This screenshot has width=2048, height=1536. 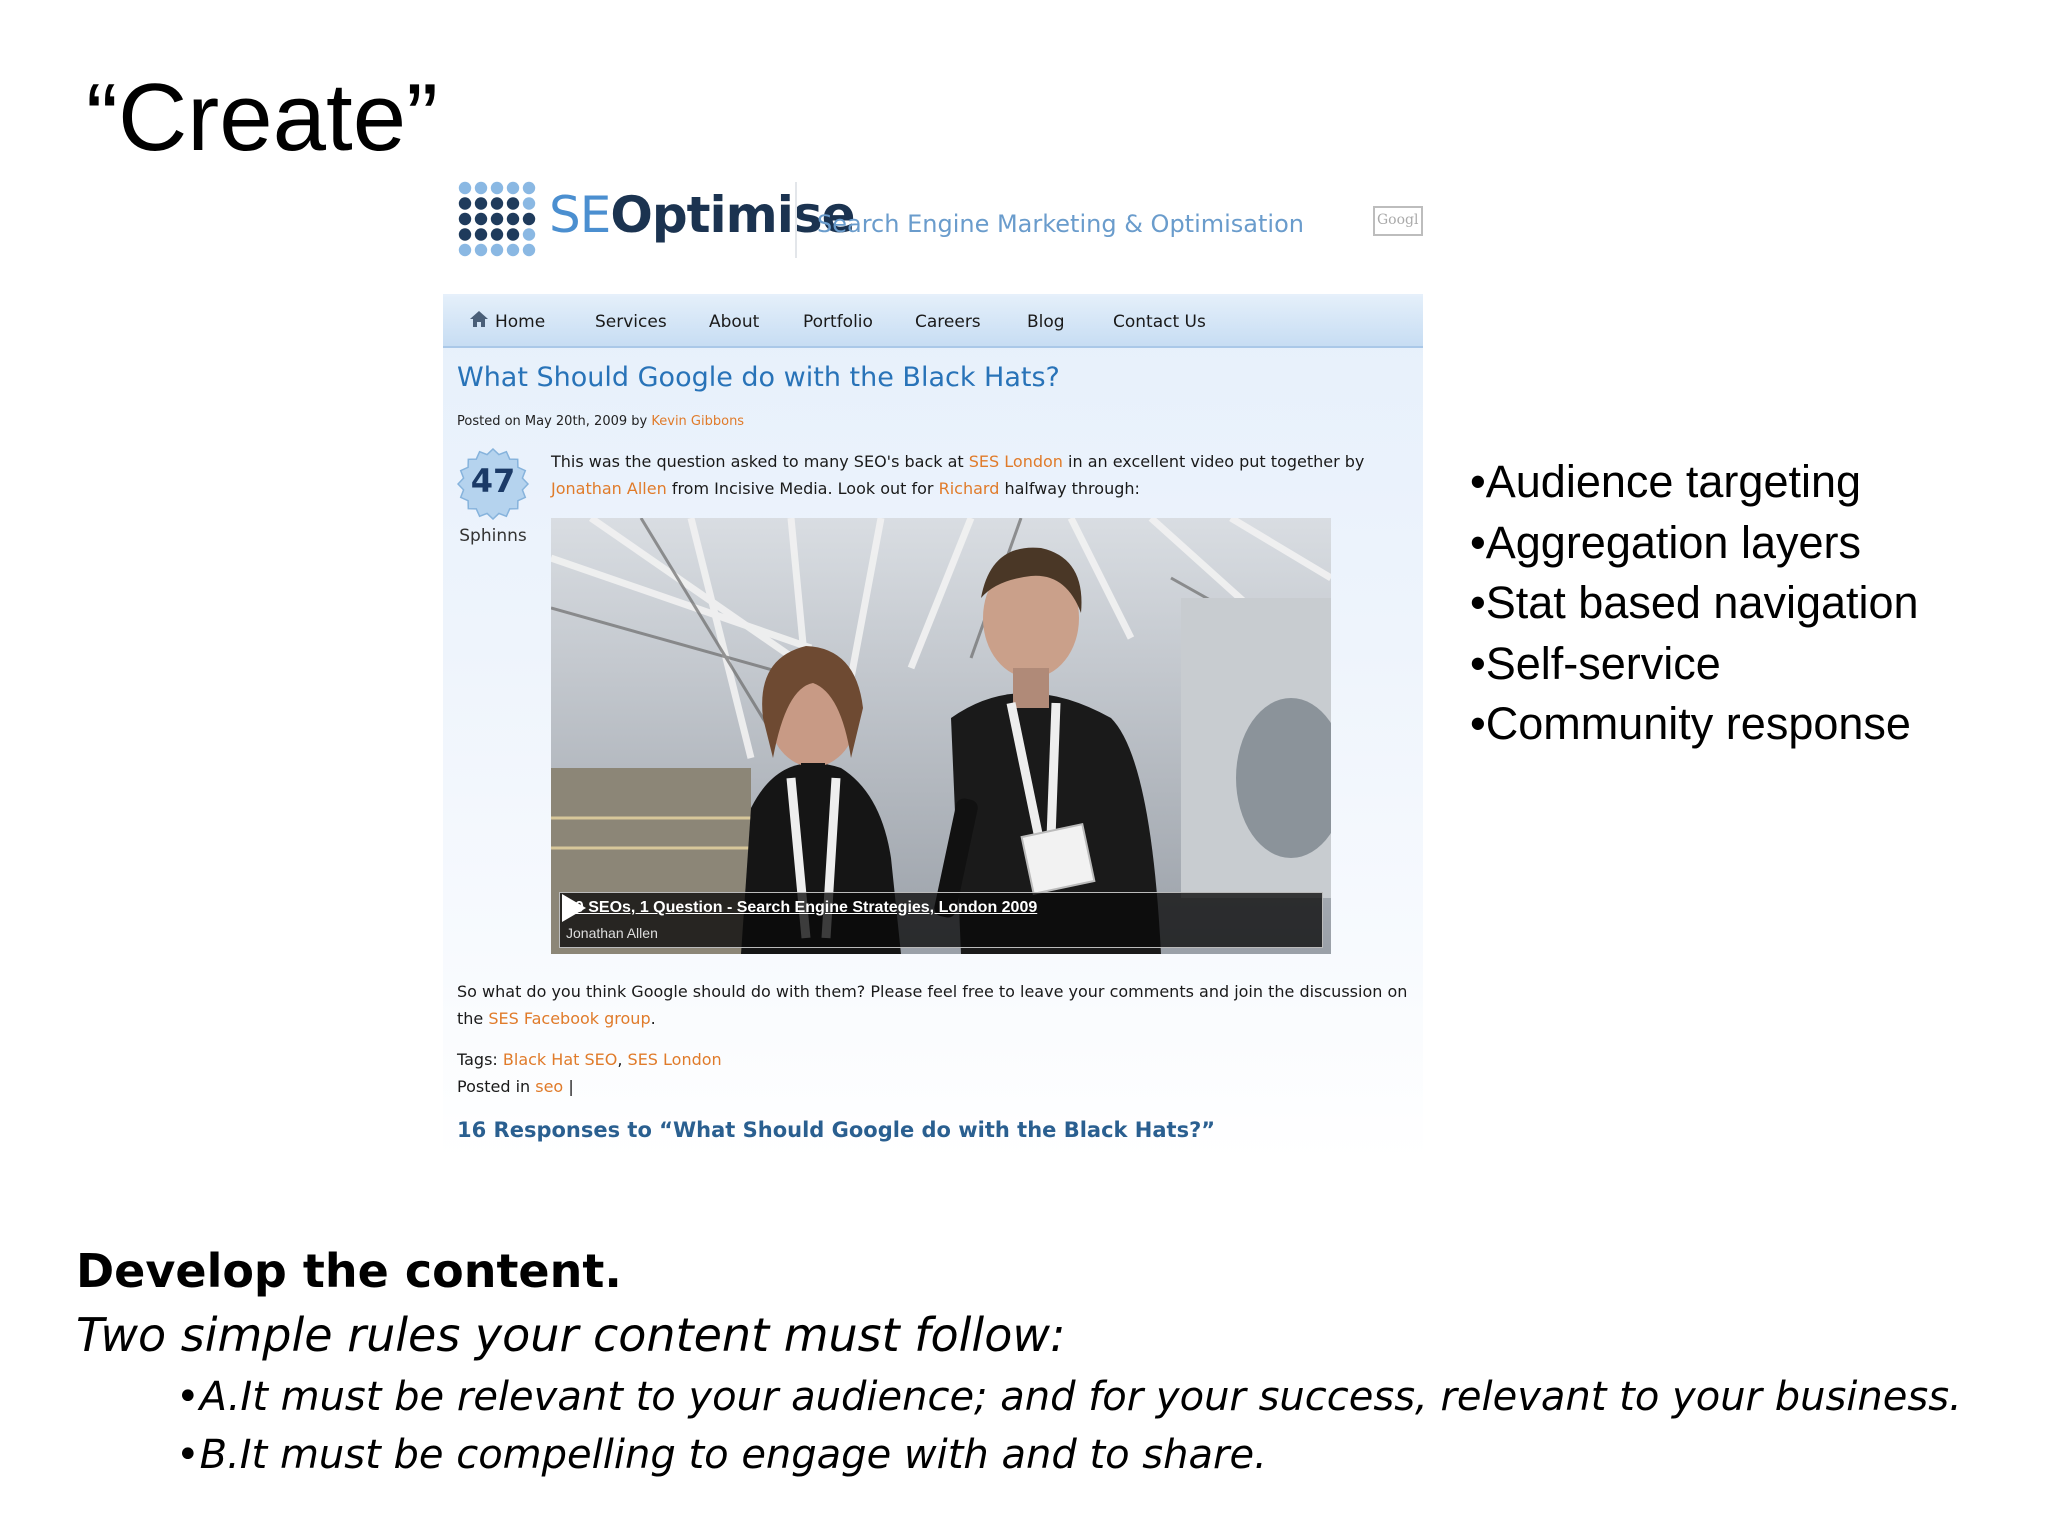 What do you see at coordinates (734, 322) in the screenshot?
I see `nav-about: About` at bounding box center [734, 322].